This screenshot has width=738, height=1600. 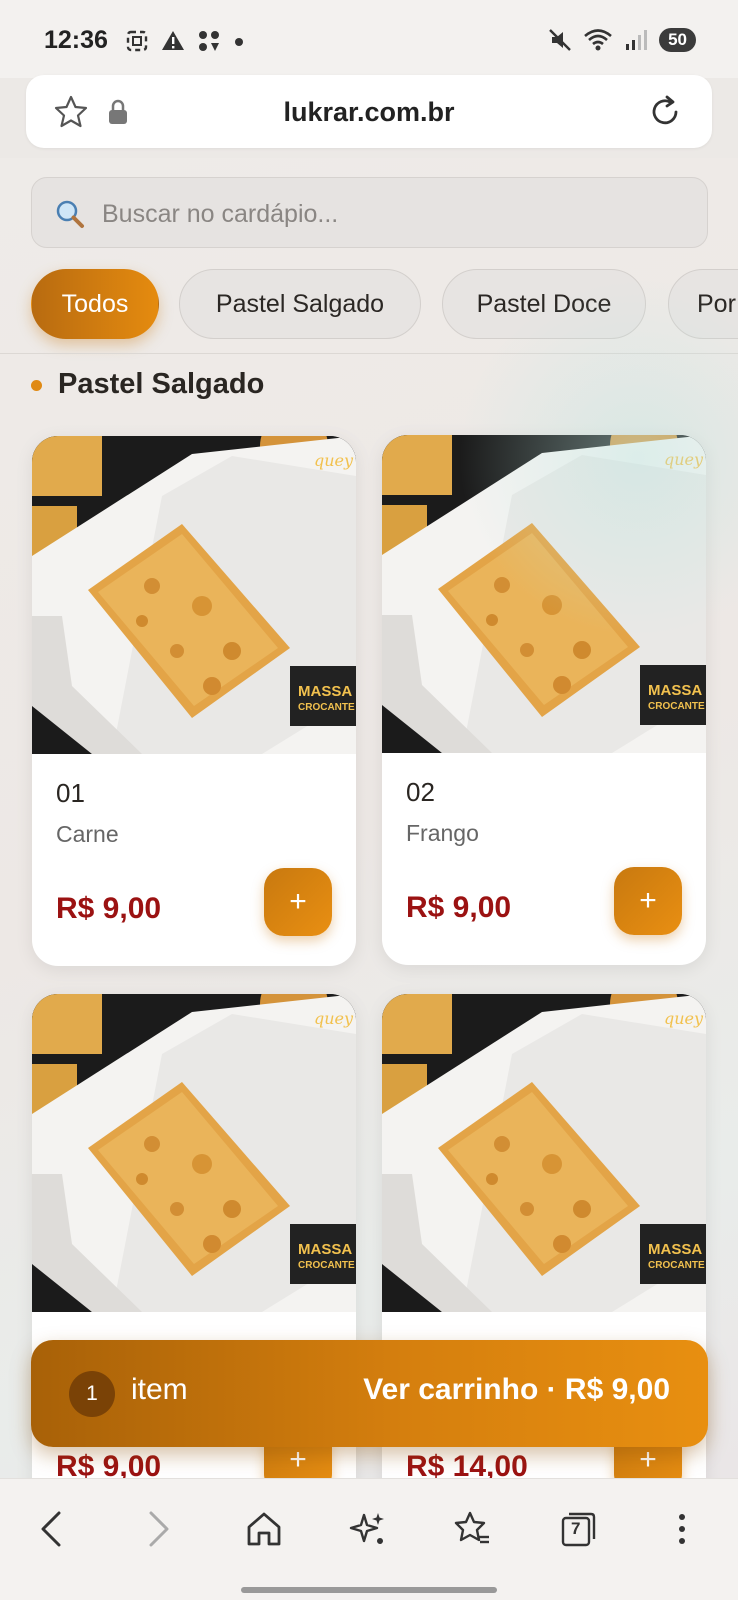 I want to click on home-icon, so click(x=264, y=1529).